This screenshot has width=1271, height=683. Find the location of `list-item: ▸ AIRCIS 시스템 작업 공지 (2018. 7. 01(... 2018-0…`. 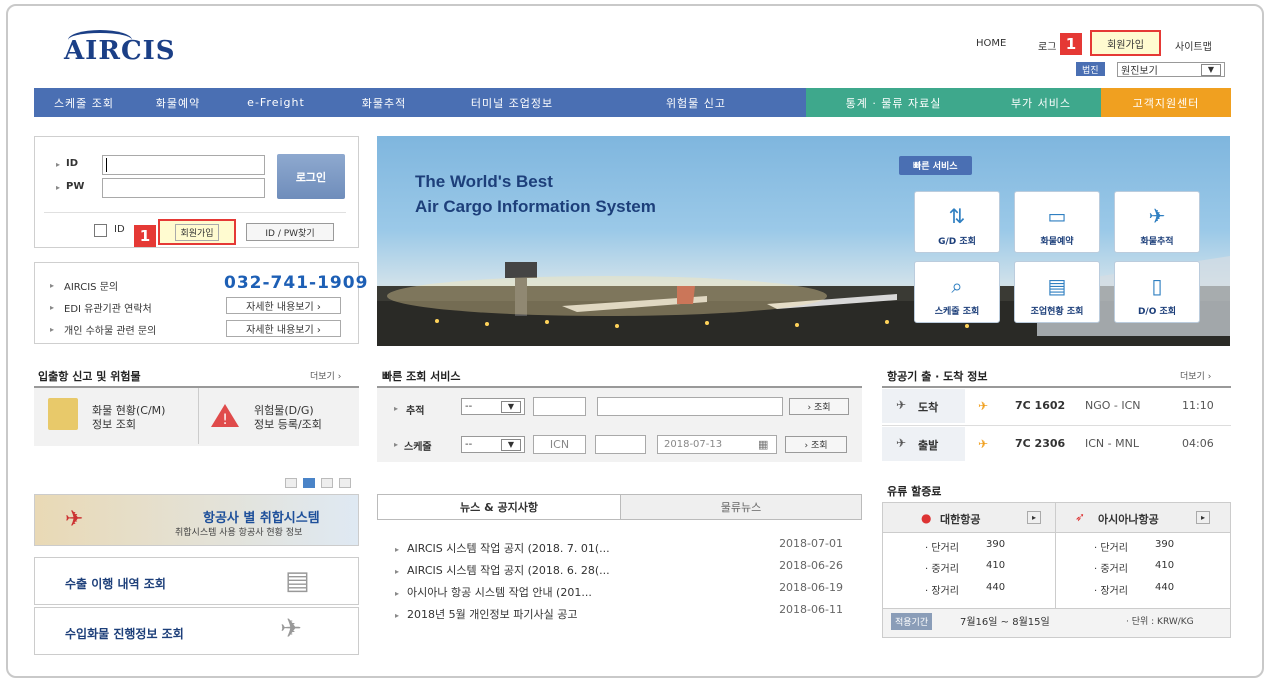

list-item: ▸ AIRCIS 시스템 작업 공지 (2018. 7. 01(... 2018-0… is located at coordinates (625, 548).